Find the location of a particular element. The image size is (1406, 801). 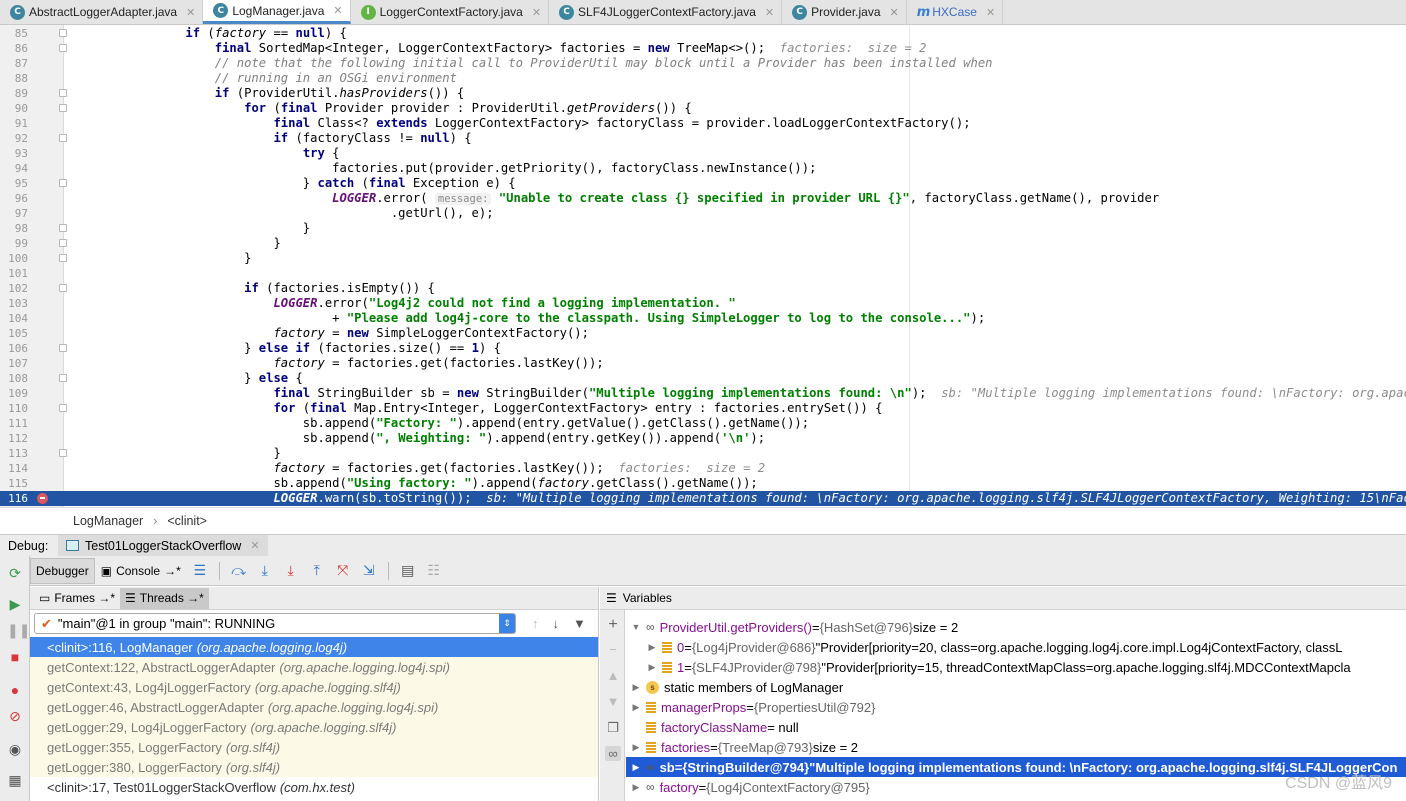

line-number: 87 is located at coordinates (14, 63).